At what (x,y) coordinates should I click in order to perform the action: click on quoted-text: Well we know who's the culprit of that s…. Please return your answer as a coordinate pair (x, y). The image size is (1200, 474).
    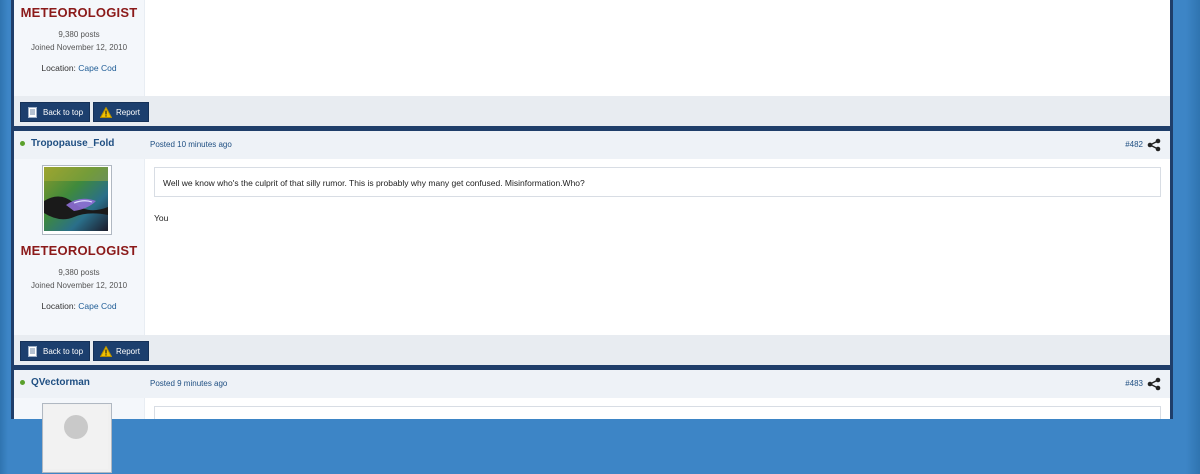
    Looking at the image, I should click on (657, 182).